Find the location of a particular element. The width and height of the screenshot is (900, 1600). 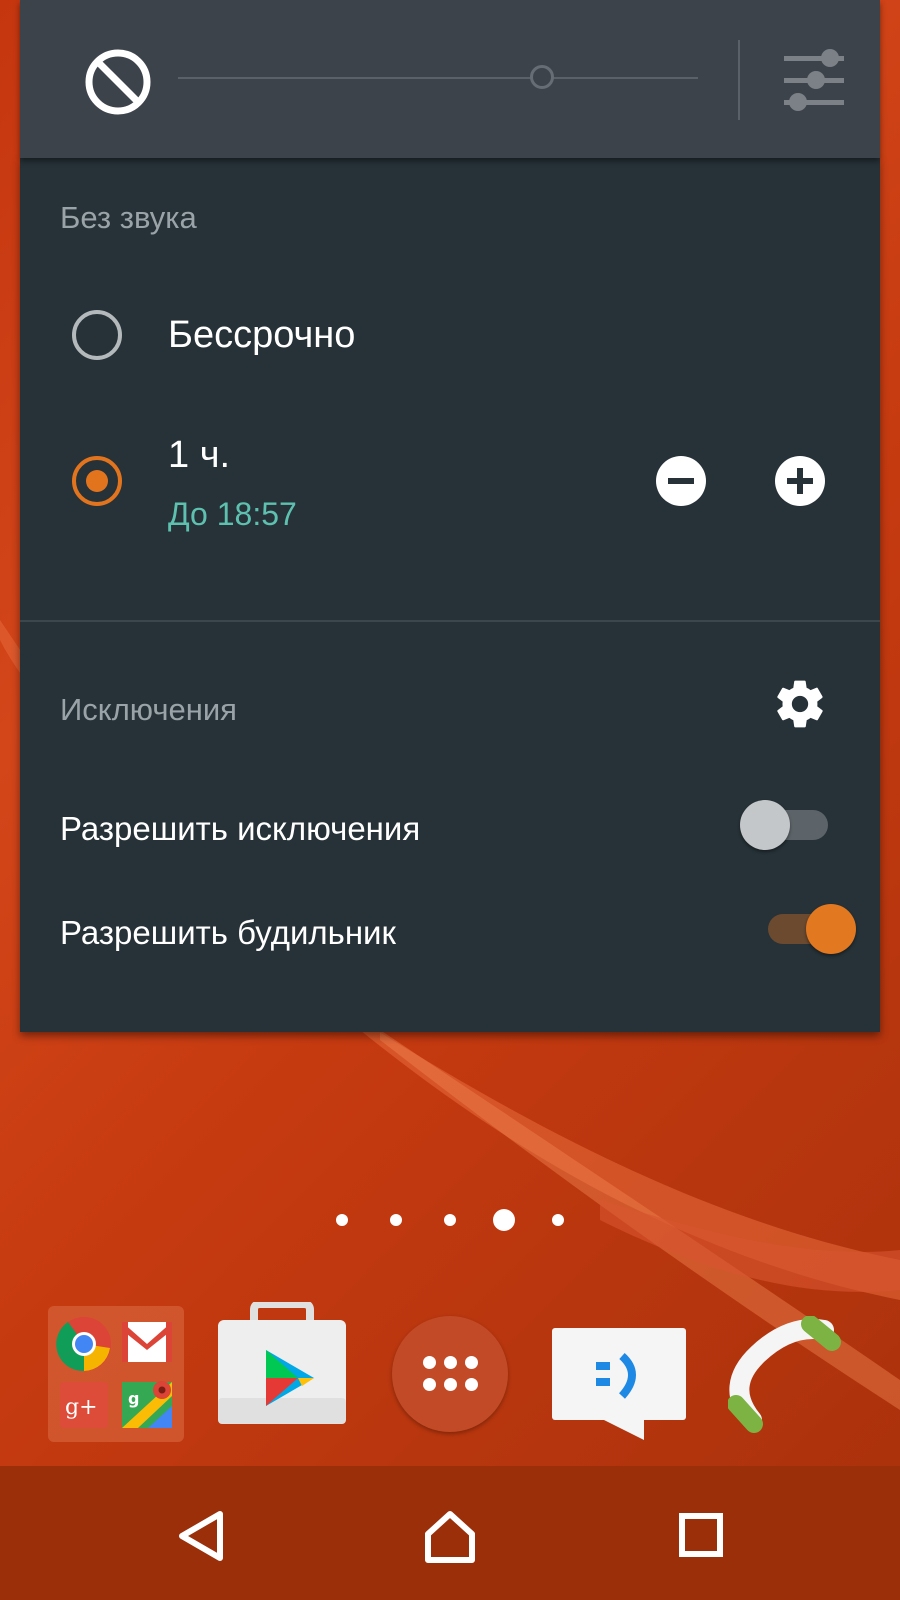

volume-slider is located at coordinates (438, 78).